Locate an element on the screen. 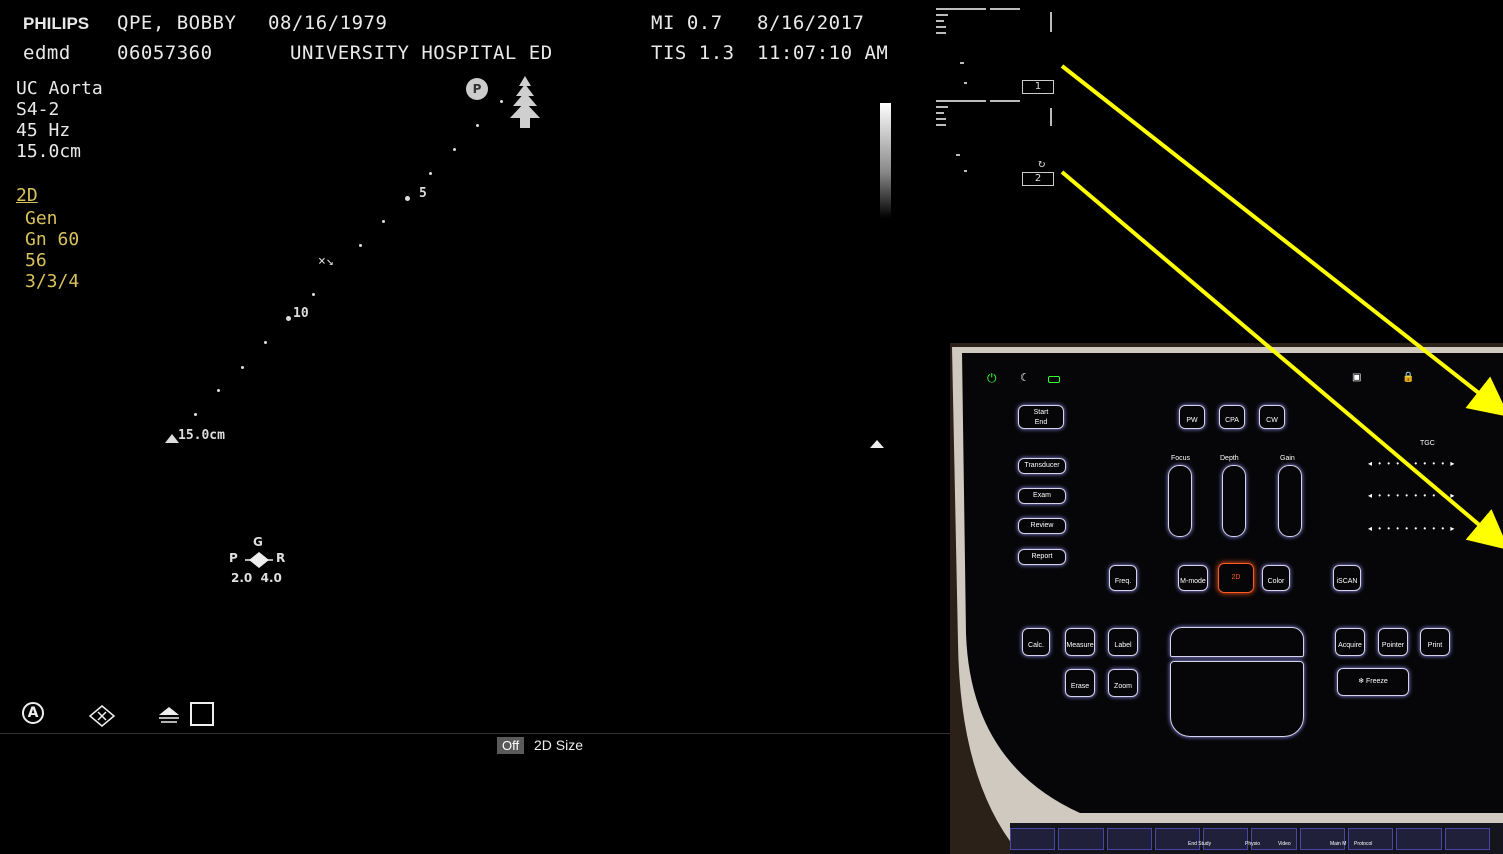 This screenshot has width=1503, height=854. gain-label: Gn 60 is located at coordinates (52, 239).